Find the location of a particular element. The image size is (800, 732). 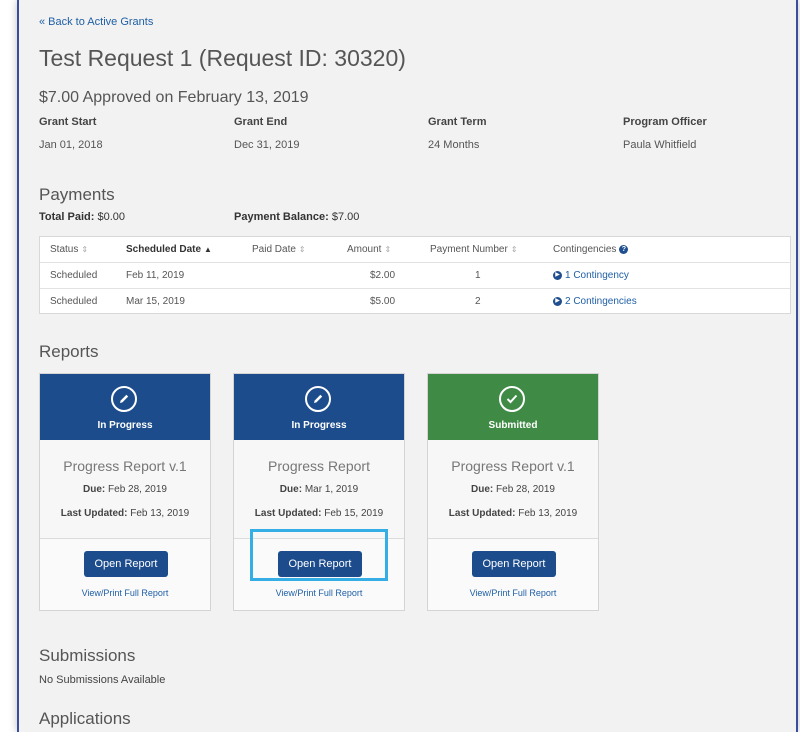

column-header-payment-number: Payment Number ⇕ is located at coordinates (474, 249).